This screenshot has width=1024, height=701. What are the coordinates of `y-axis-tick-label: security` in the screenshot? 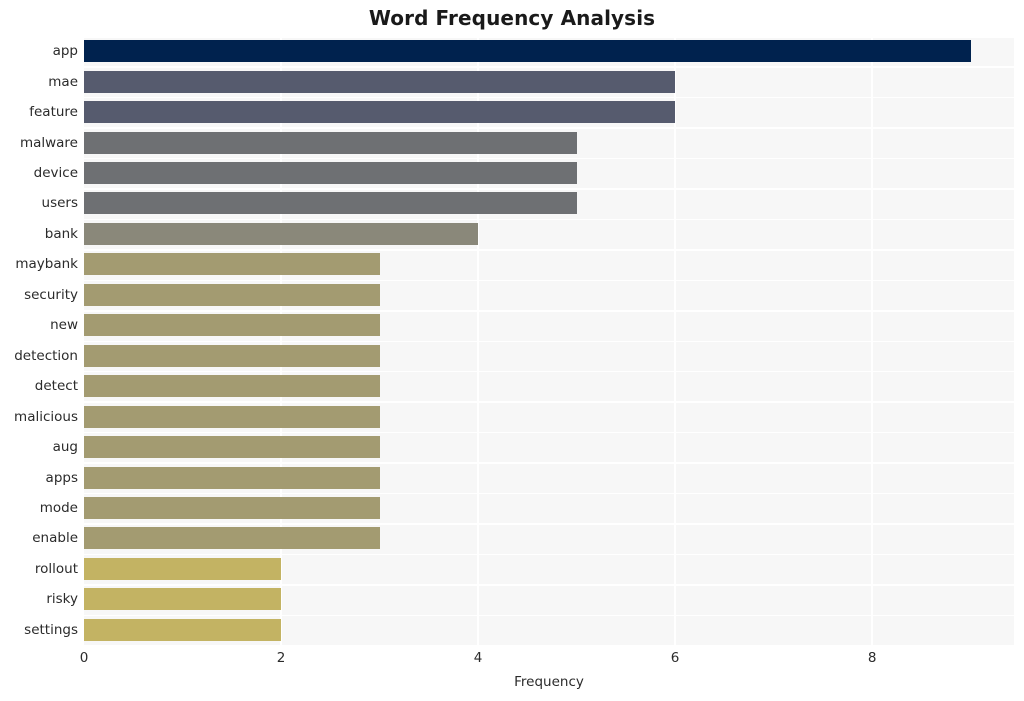 It's located at (51, 294).